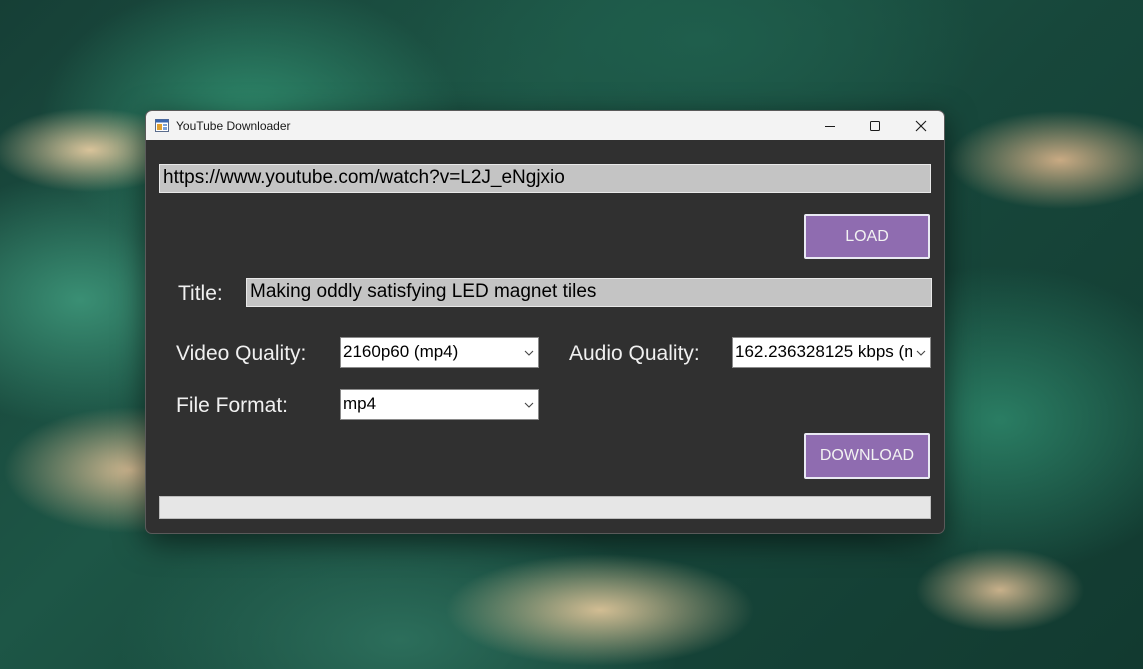 This screenshot has width=1143, height=669. What do you see at coordinates (233, 126) in the screenshot?
I see `window-title: YouTube Downloader` at bounding box center [233, 126].